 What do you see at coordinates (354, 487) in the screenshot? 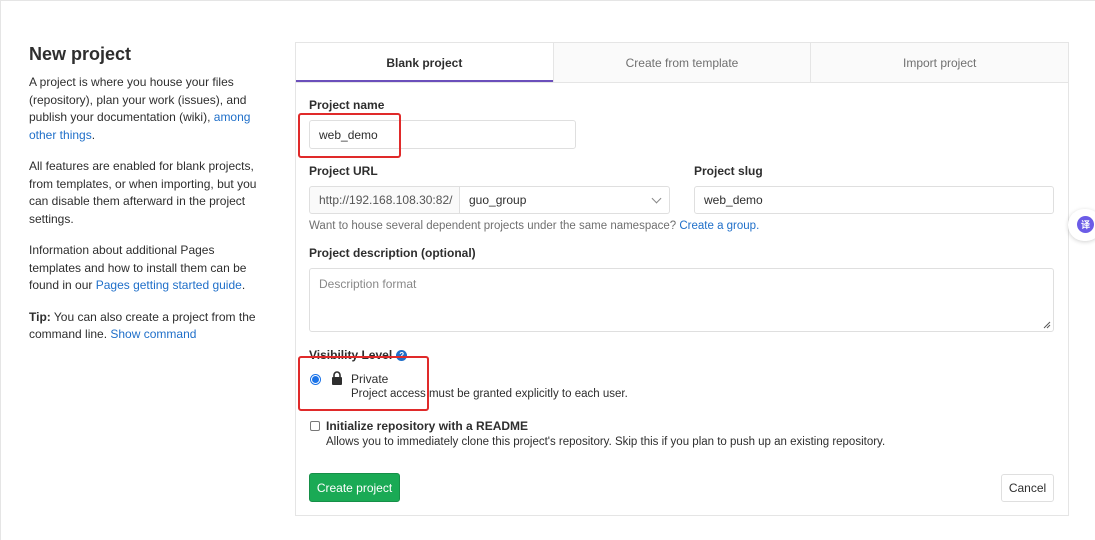
I see `create-project-button: Create project` at bounding box center [354, 487].